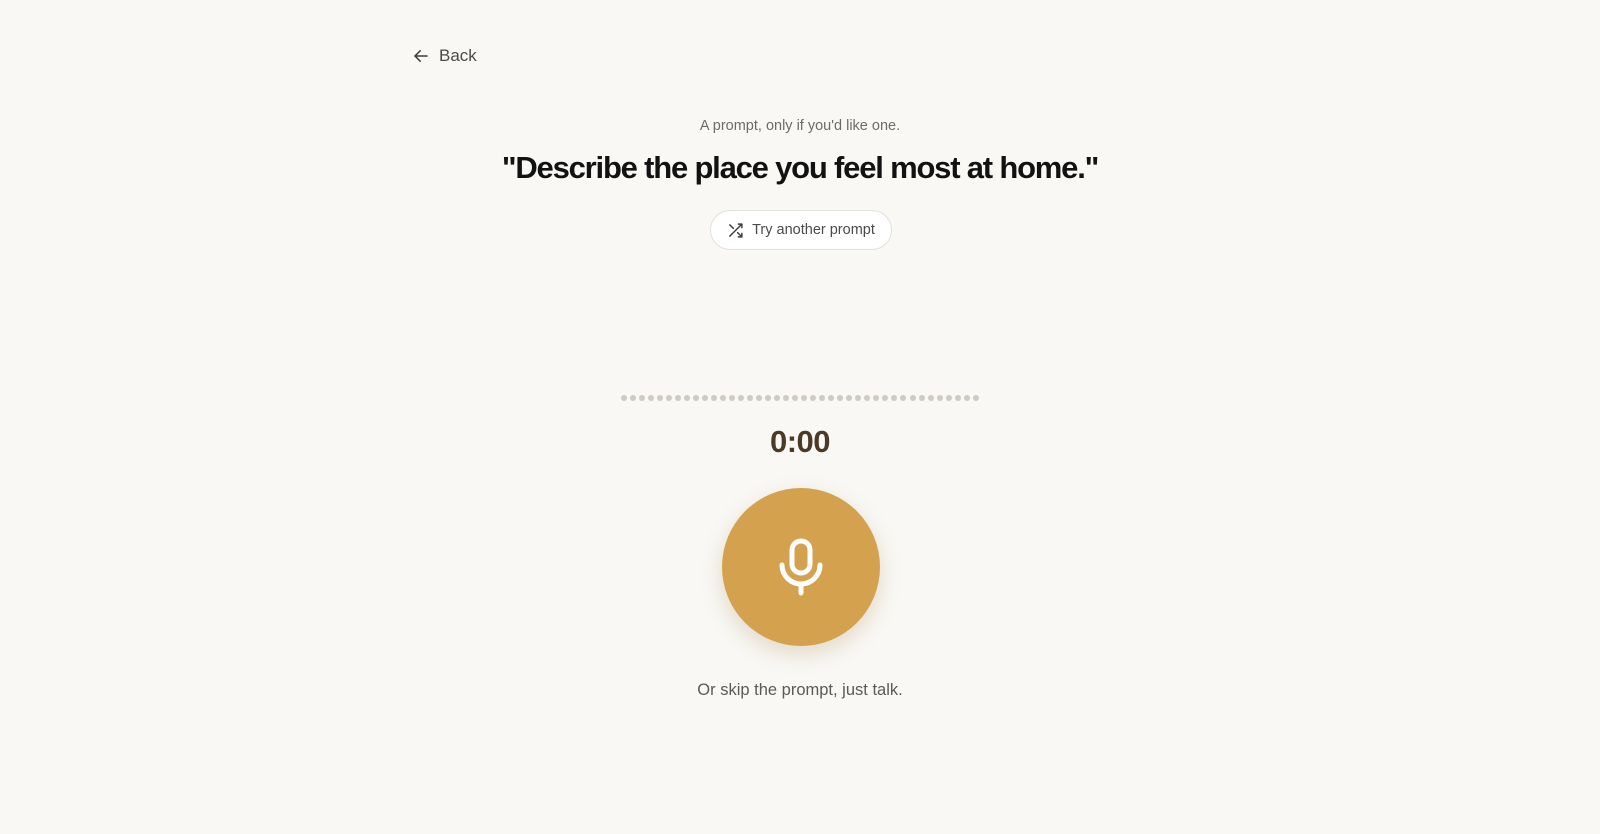 This screenshot has width=1600, height=834. What do you see at coordinates (800, 690) in the screenshot?
I see `skip-prompt-hint: Or skip the prompt, just talk.` at bounding box center [800, 690].